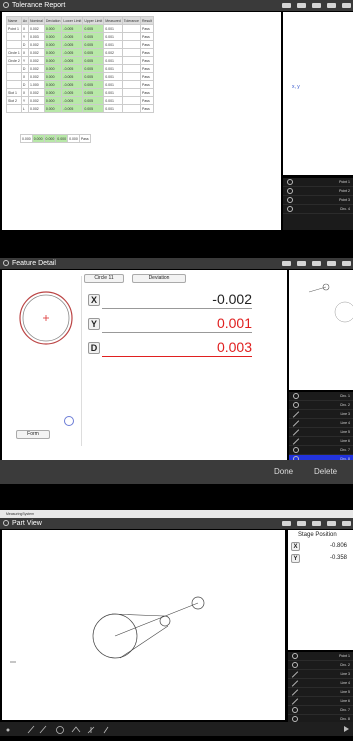 This screenshot has height=741, width=353. What do you see at coordinates (80, 28) in the screenshot?
I see `table-row: Point 1 X 0.002 0.000 -0.005 0.005 0.001 Pass` at bounding box center [80, 28].